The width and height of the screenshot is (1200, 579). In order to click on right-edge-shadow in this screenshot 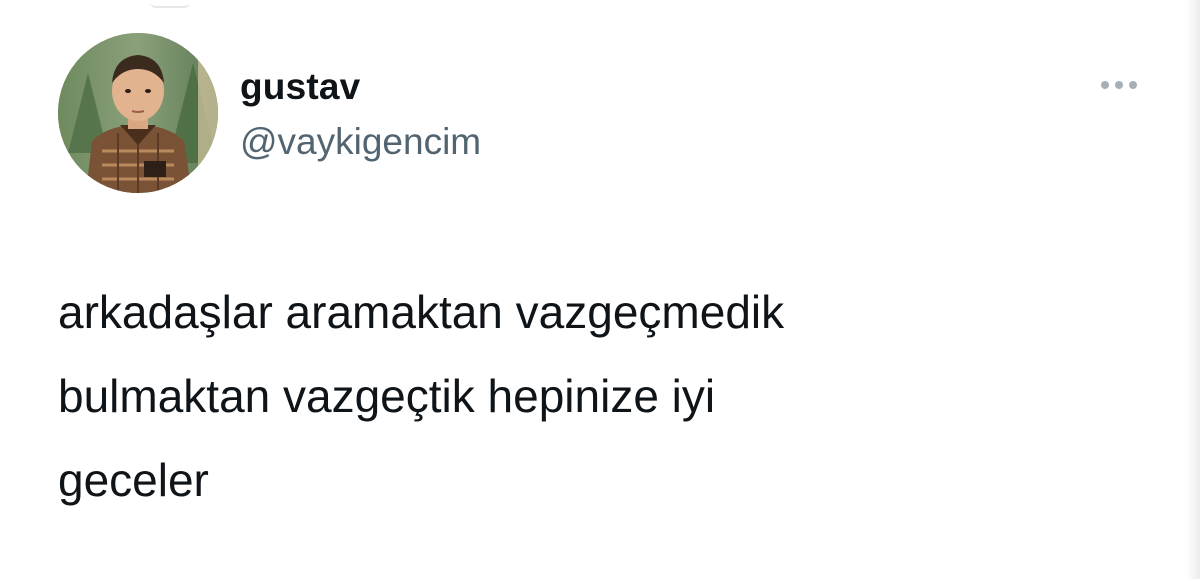, I will do `click(1193, 289)`.